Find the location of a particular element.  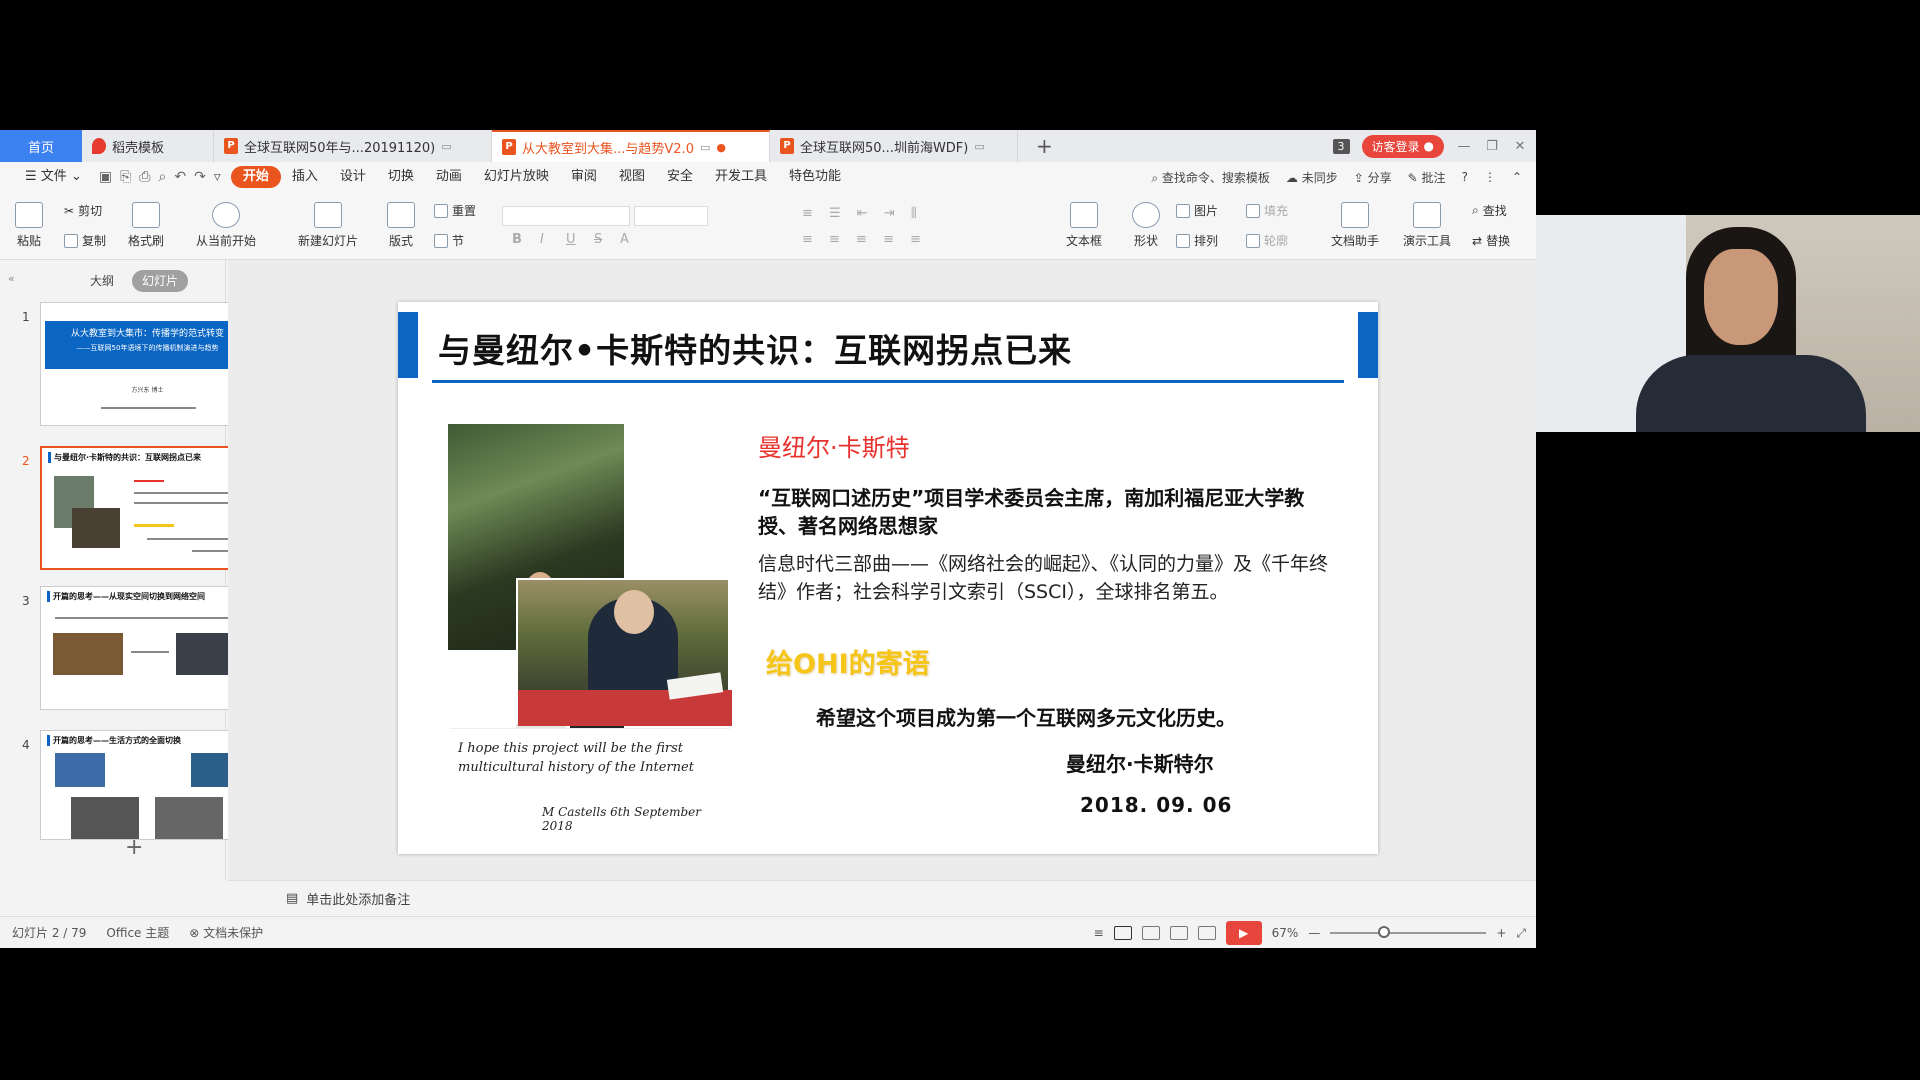

tab-document-1: P 全球互联网50年与...20191120) ▭ is located at coordinates (353, 146).